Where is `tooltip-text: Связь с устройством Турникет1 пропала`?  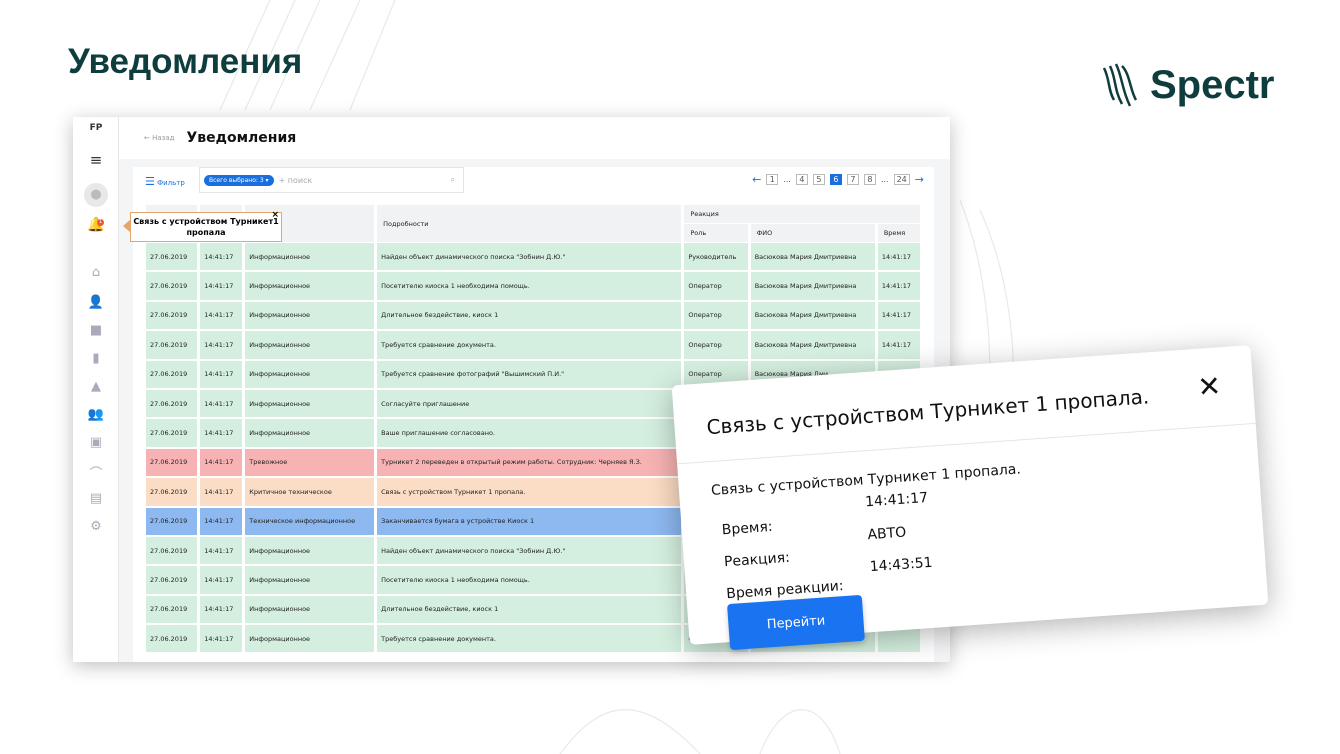
tooltip-text: Связь с устройством Турникет1 пропала is located at coordinates (206, 227).